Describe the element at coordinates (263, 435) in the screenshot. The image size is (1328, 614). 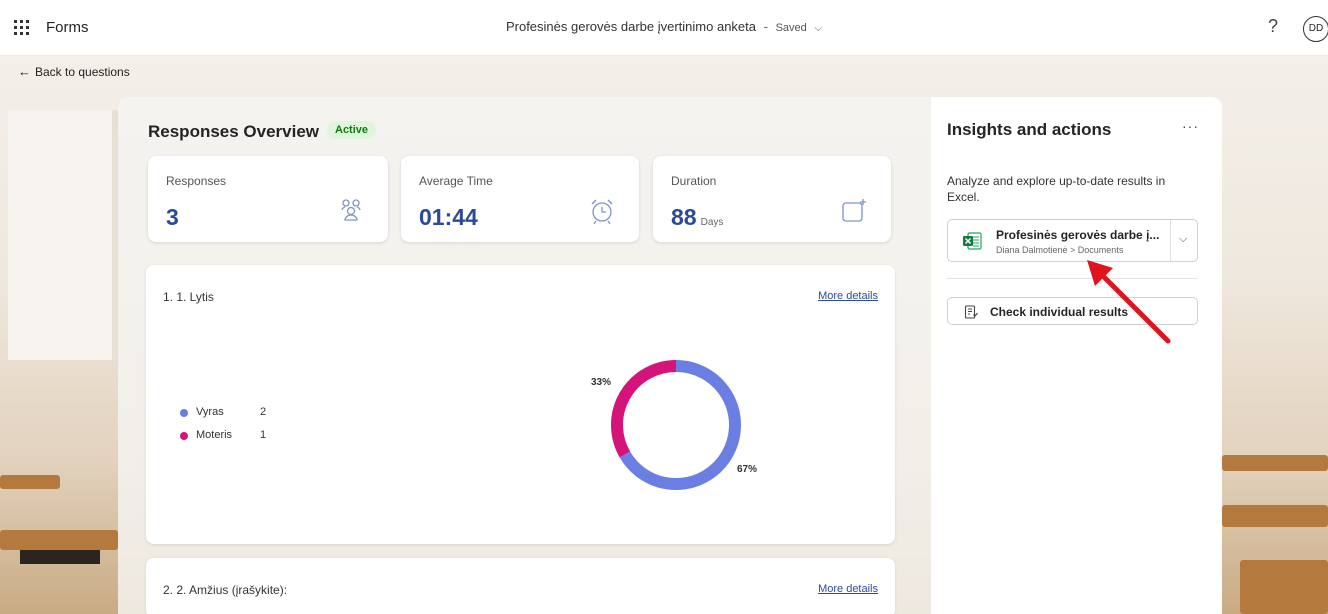
I see `legend-count: 1` at that location.